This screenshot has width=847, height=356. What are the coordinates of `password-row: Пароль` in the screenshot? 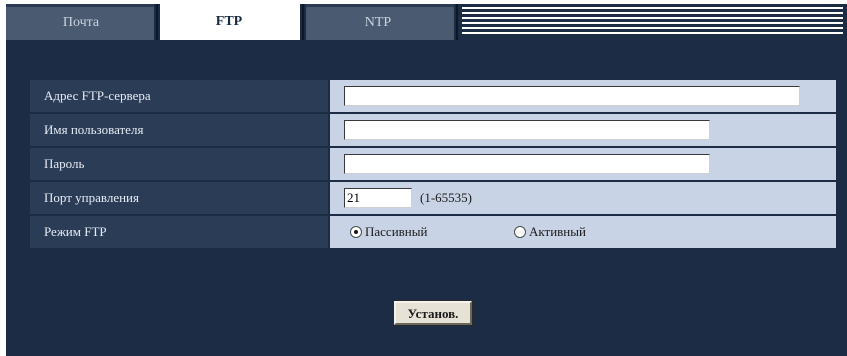 It's located at (436, 164).